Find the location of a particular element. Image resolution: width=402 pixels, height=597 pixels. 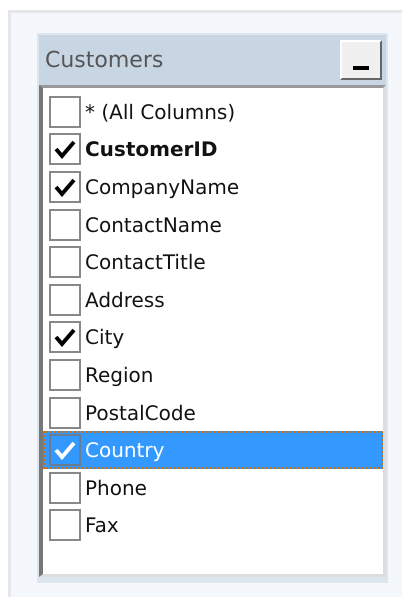

minimize-icon is located at coordinates (361, 67).